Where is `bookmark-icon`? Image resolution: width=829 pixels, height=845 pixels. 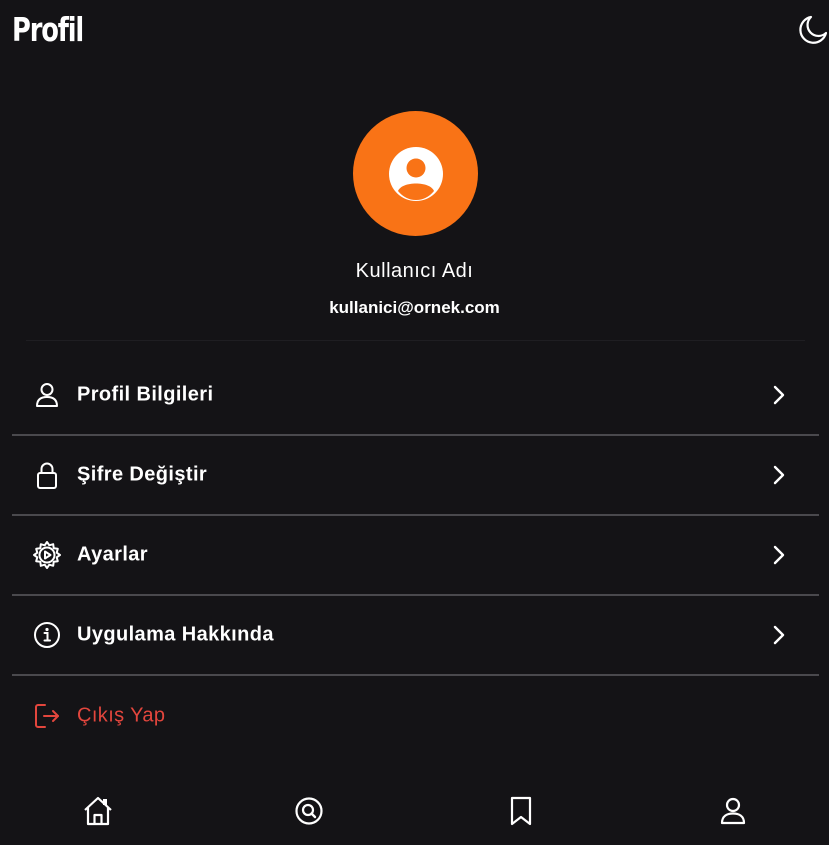 bookmark-icon is located at coordinates (521, 811).